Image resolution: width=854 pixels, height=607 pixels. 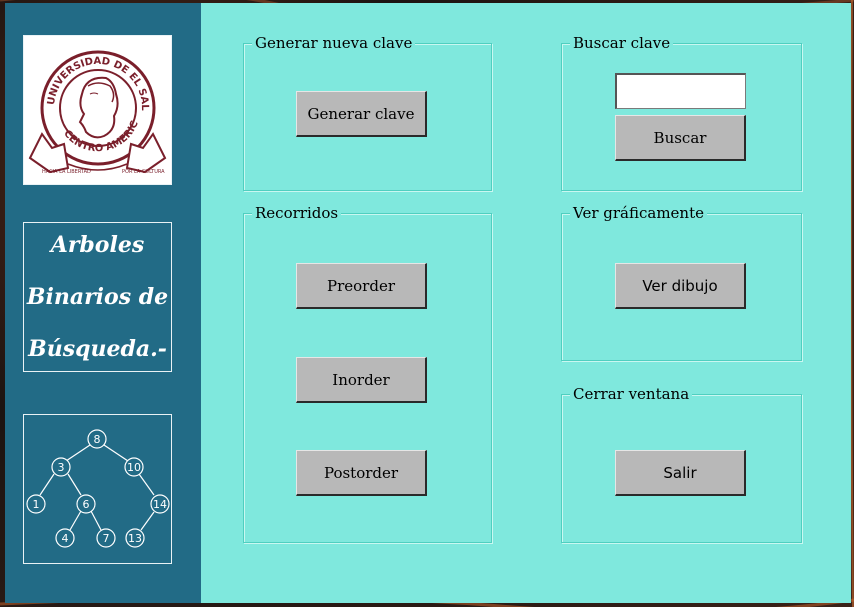 What do you see at coordinates (65, 538) in the screenshot?
I see `tree-node: 4` at bounding box center [65, 538].